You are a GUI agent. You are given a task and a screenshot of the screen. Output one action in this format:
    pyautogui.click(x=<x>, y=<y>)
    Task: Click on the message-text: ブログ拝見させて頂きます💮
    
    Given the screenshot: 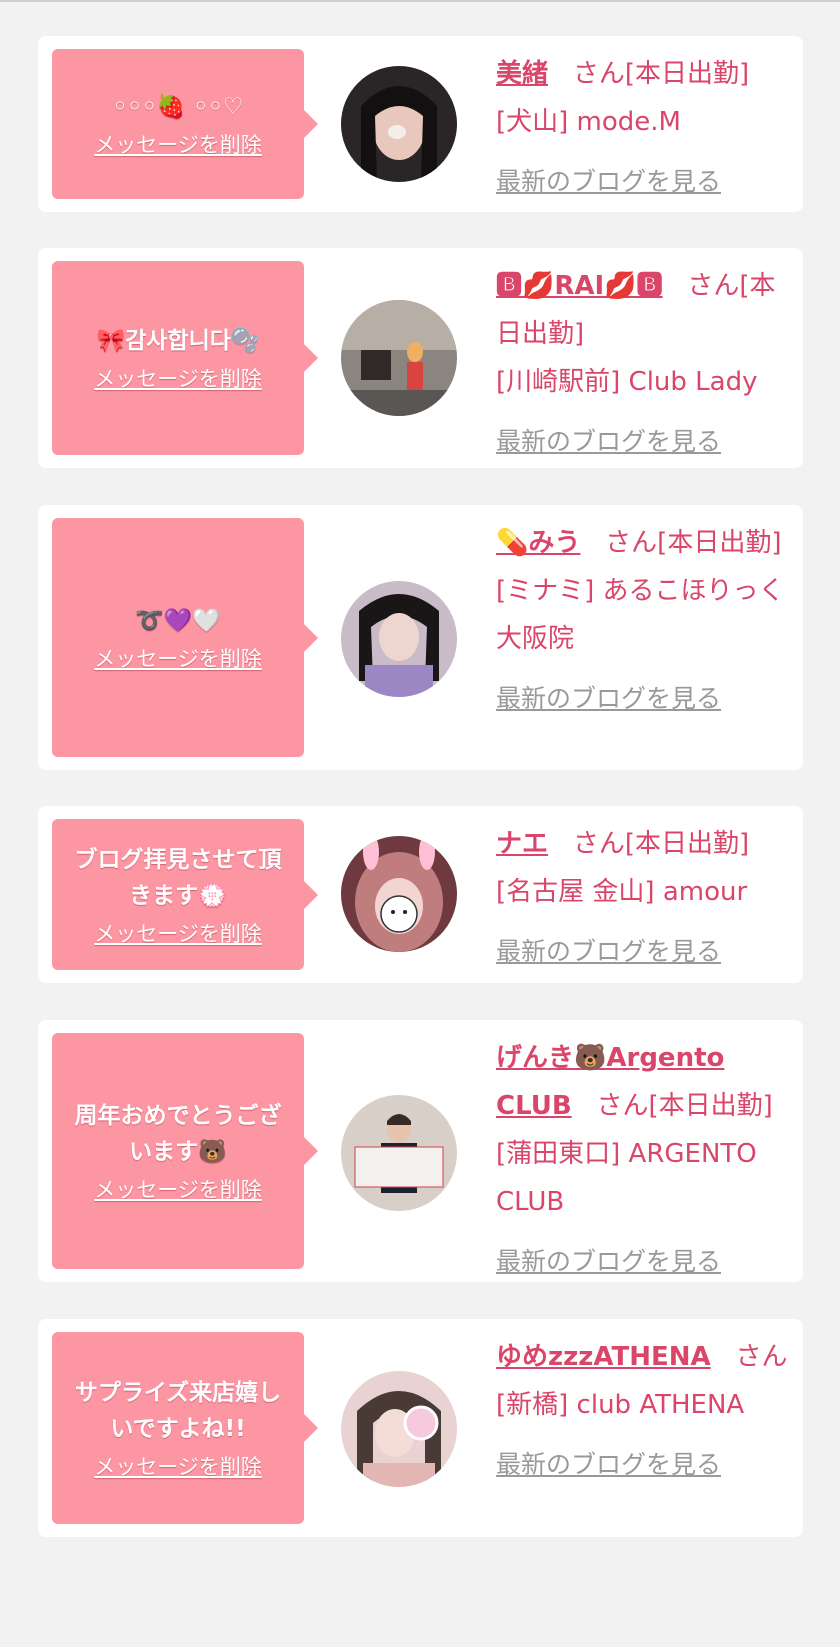 What is the action you would take?
    pyautogui.click(x=178, y=877)
    